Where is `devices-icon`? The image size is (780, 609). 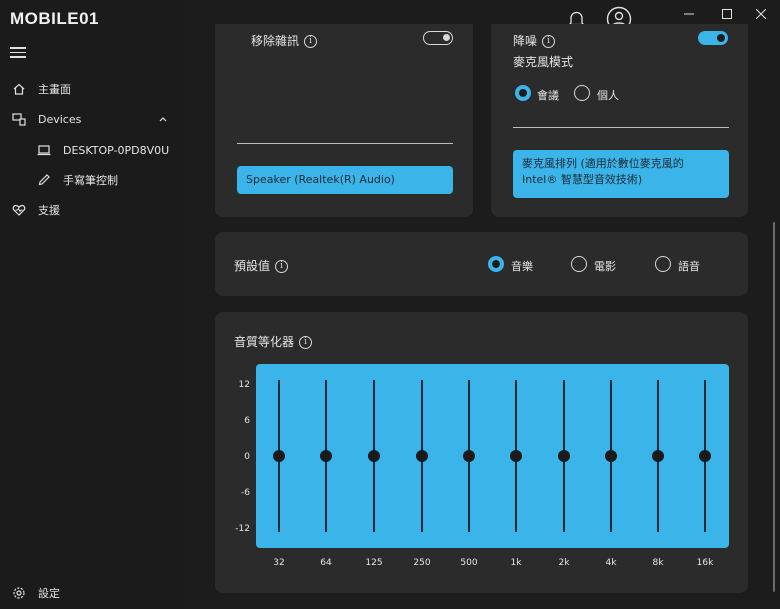
devices-icon is located at coordinates (19, 119).